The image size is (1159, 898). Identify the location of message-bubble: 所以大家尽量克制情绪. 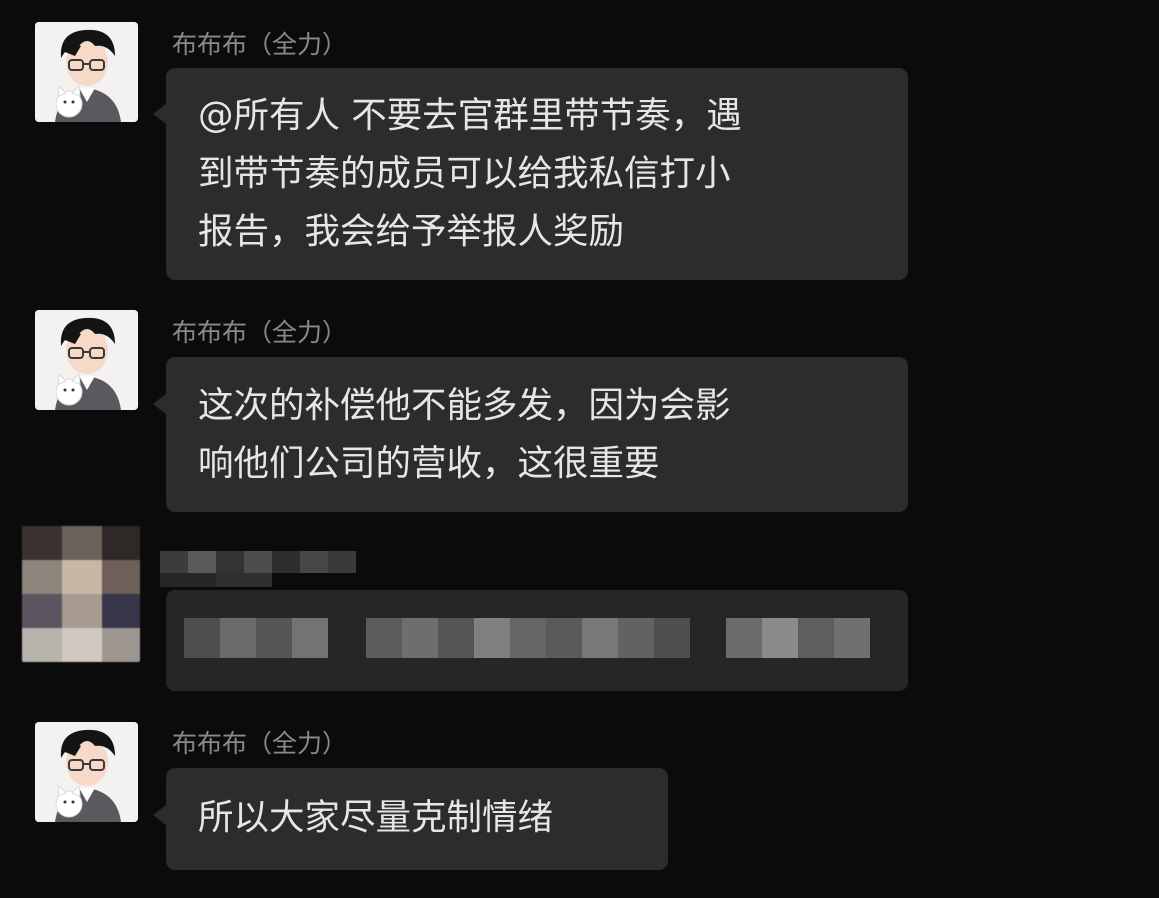
(410, 819).